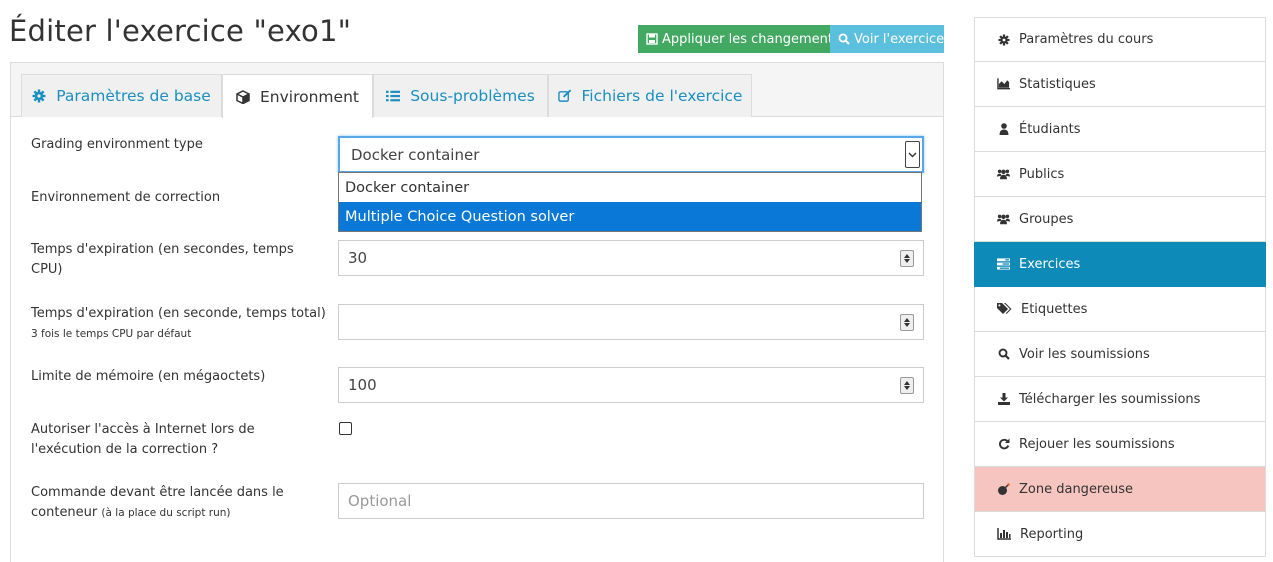 The height and width of the screenshot is (562, 1273). I want to click on sidebar-item-label: Exercices, so click(1050, 264).